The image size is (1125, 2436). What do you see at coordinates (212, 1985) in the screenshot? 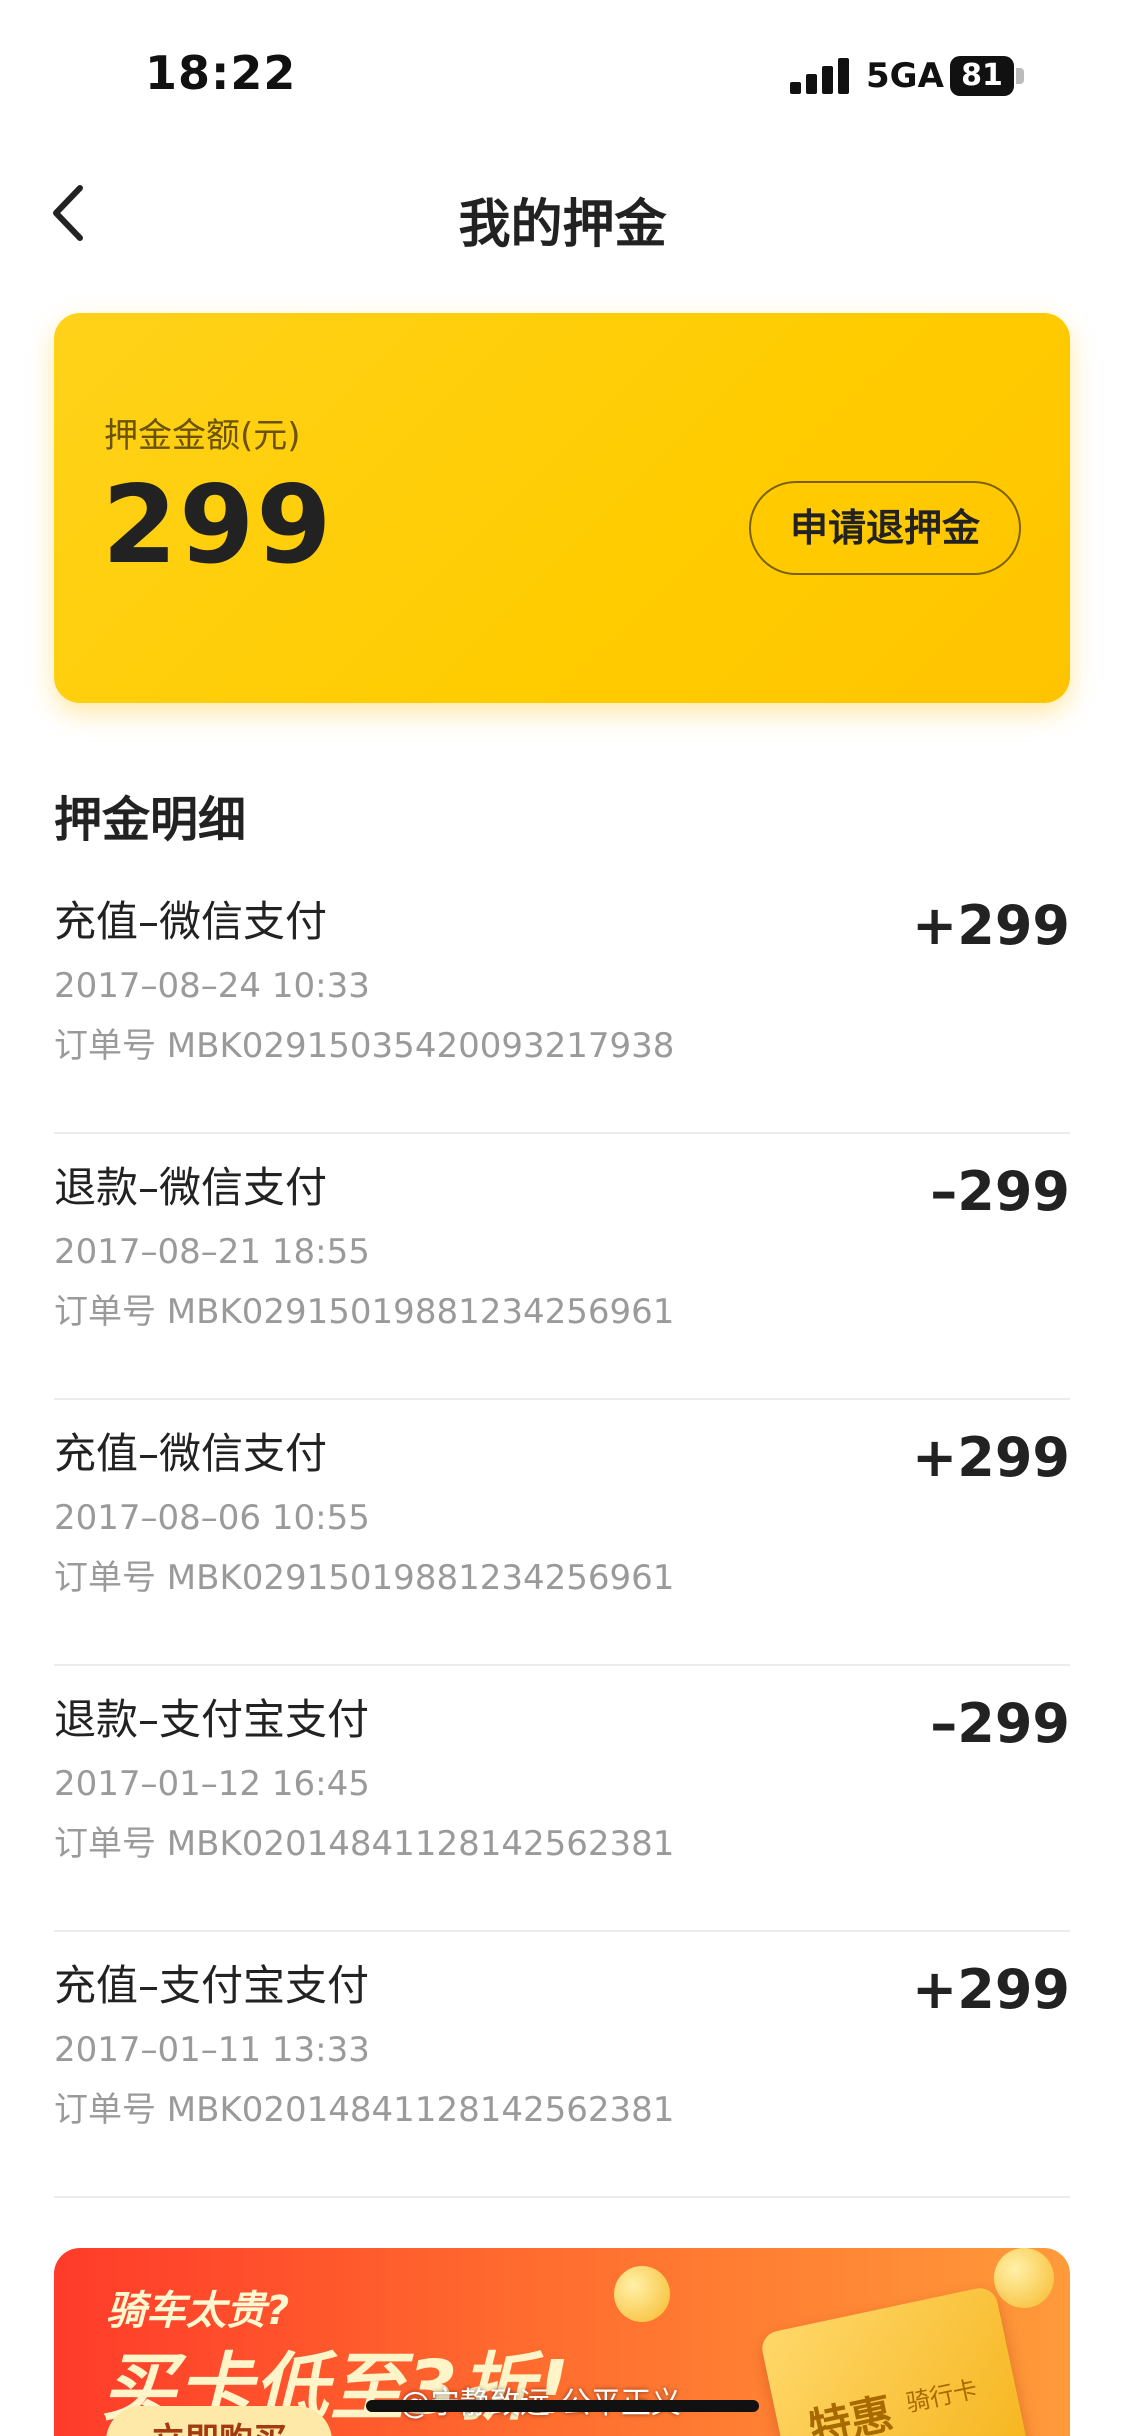
I see `transaction-title: 充值–支付宝支付` at bounding box center [212, 1985].